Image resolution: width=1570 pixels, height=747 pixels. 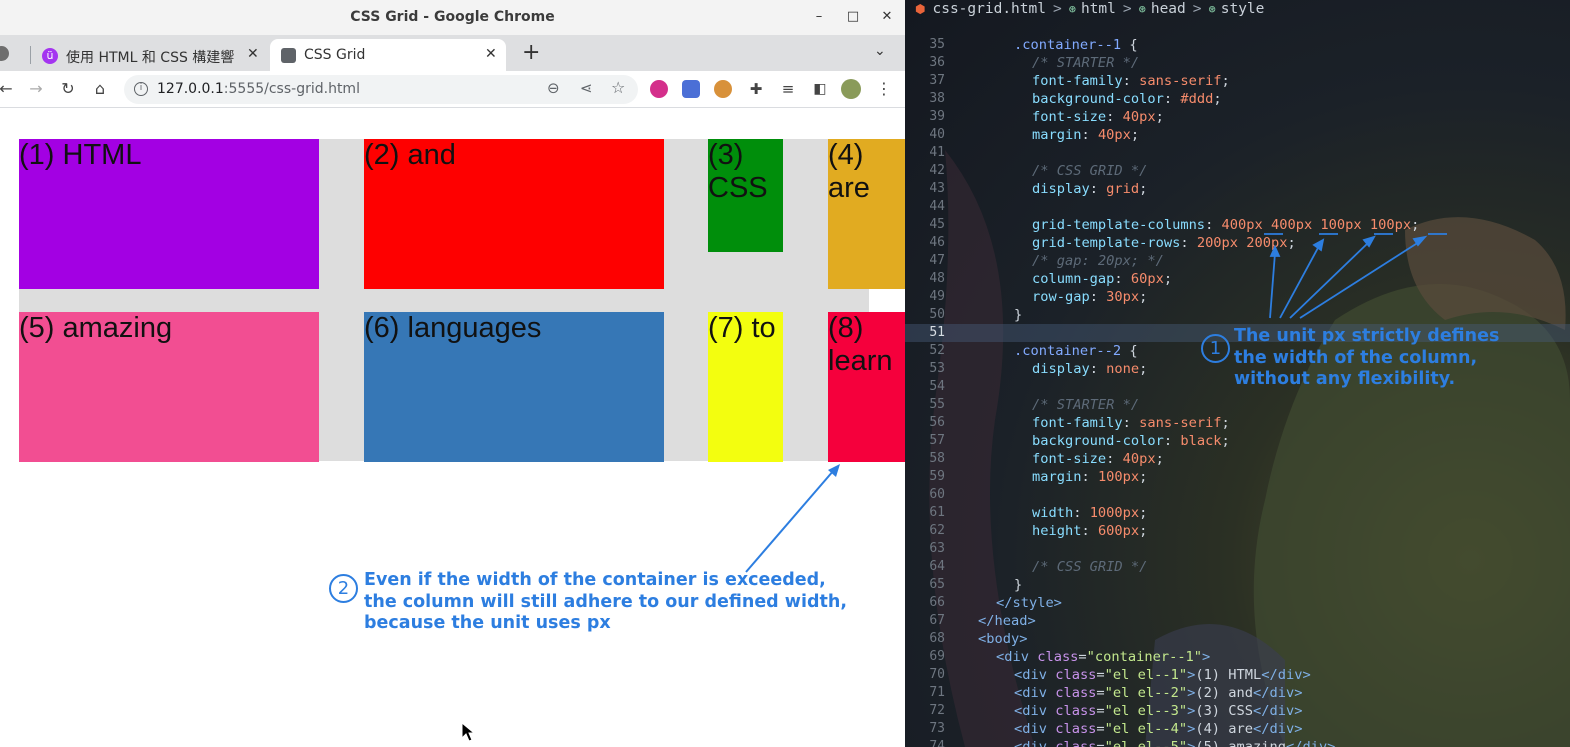 What do you see at coordinates (1237, 531) in the screenshot?
I see `code-line: 62 height: 600px;` at bounding box center [1237, 531].